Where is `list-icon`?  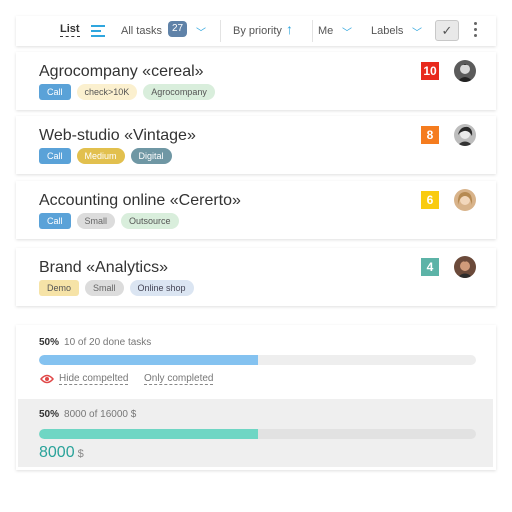 list-icon is located at coordinates (98, 31).